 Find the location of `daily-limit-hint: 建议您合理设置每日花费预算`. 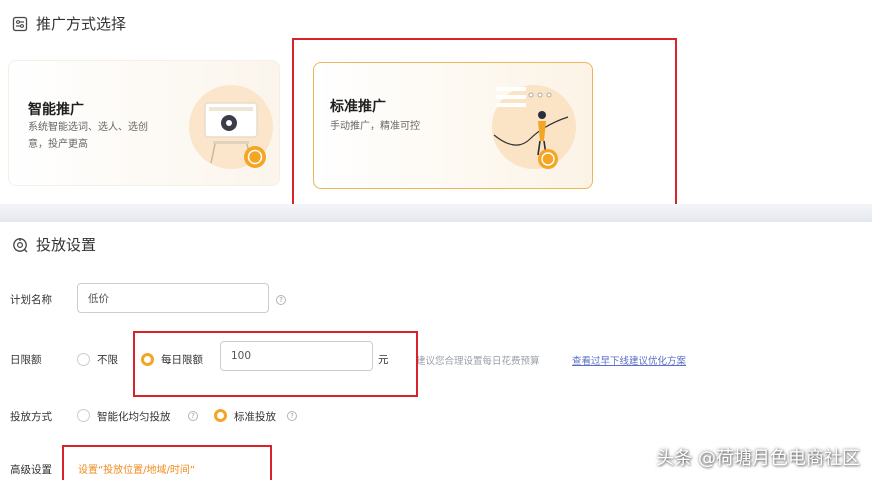

daily-limit-hint: 建议您合理设置每日花费预算 is located at coordinates (478, 361).